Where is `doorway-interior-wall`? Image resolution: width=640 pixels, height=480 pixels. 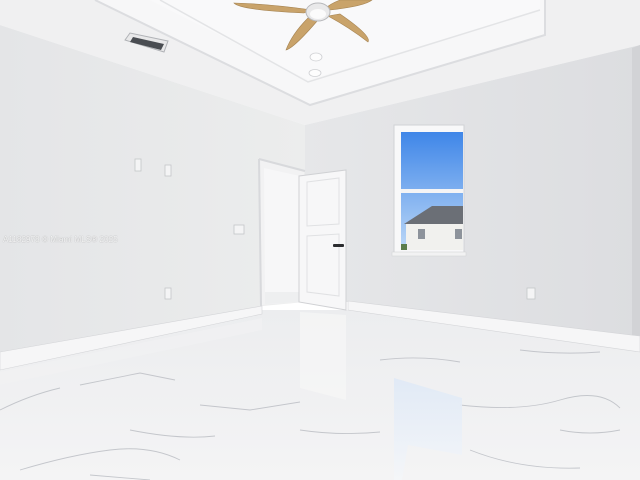
doorway-interior-wall is located at coordinates (282, 230).